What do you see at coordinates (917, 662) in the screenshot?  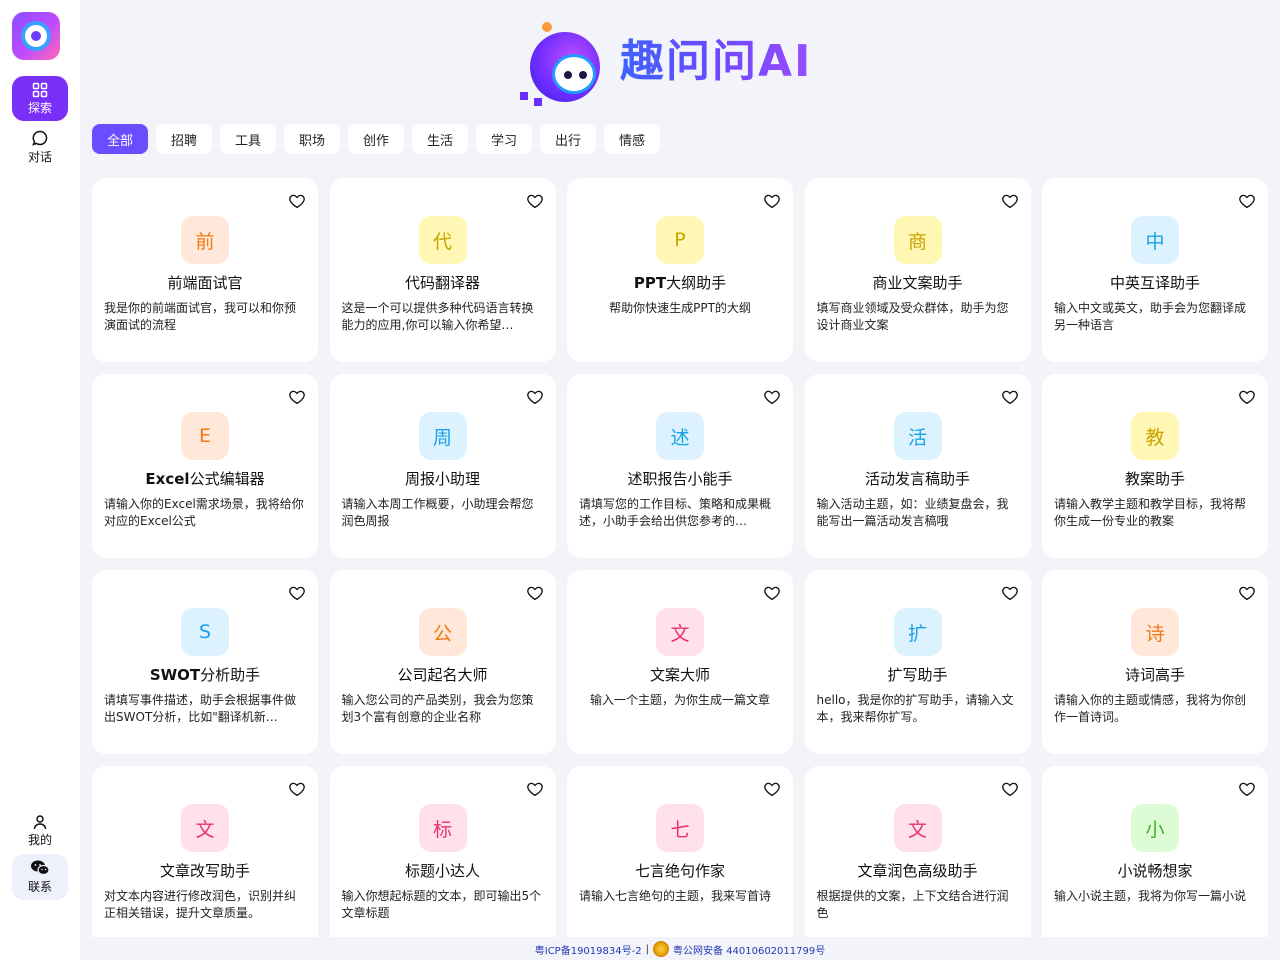 I see `assistant-card: 扩扩写助手 hello，我是你的扩写助手，请输入文本，我来帮你扩写。` at bounding box center [917, 662].